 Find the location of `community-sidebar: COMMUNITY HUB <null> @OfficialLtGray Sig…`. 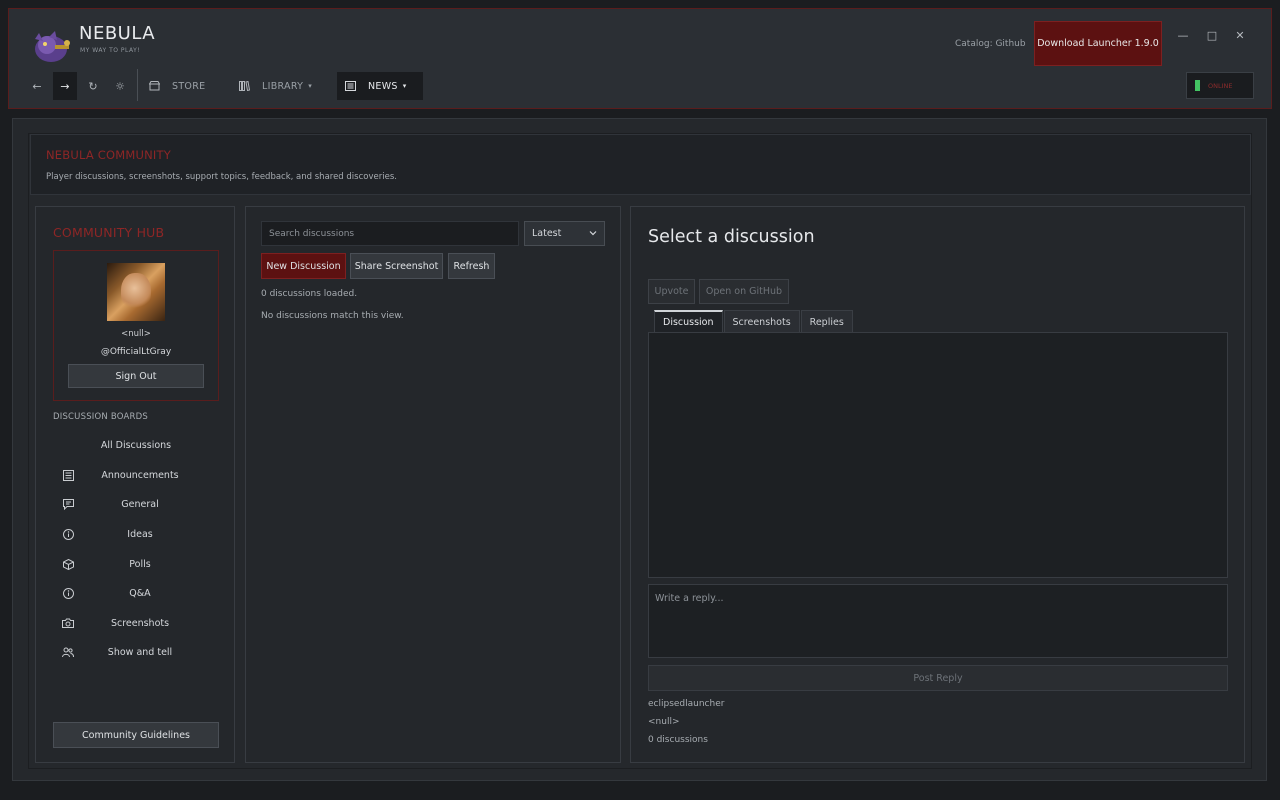

community-sidebar: COMMUNITY HUB <null> @OfficialLtGray Sig… is located at coordinates (135, 484).